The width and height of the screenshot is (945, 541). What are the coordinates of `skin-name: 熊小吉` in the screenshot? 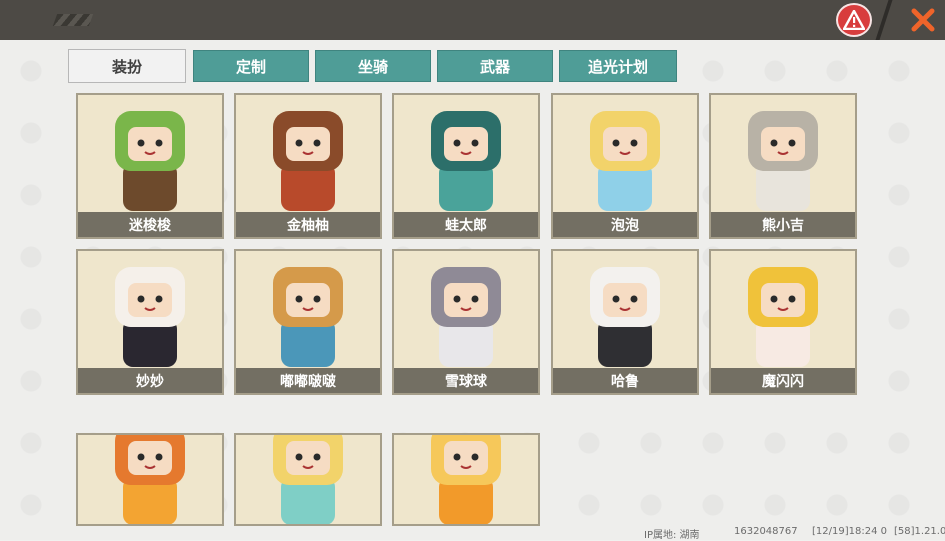 It's located at (783, 224).